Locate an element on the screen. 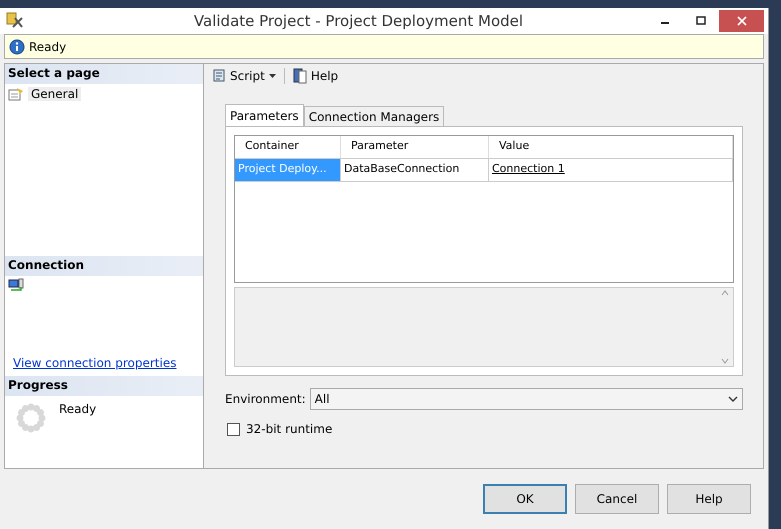 This screenshot has height=529, width=781. checkbox is located at coordinates (233, 429).